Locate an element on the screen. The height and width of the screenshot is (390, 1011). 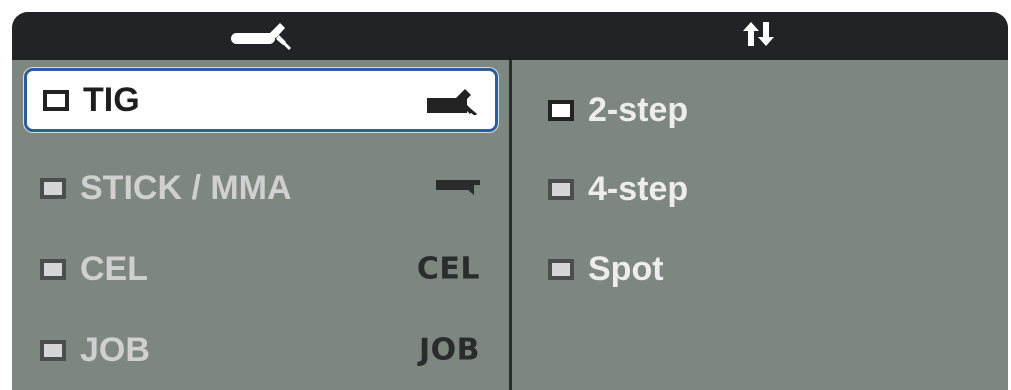
process-item-stick-mma: STICK / MMA is located at coordinates (261, 188).